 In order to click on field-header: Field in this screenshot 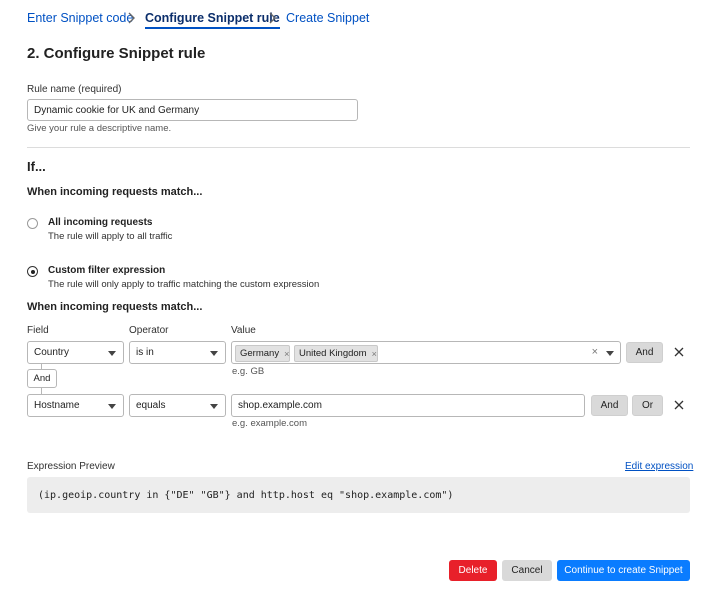, I will do `click(38, 330)`.